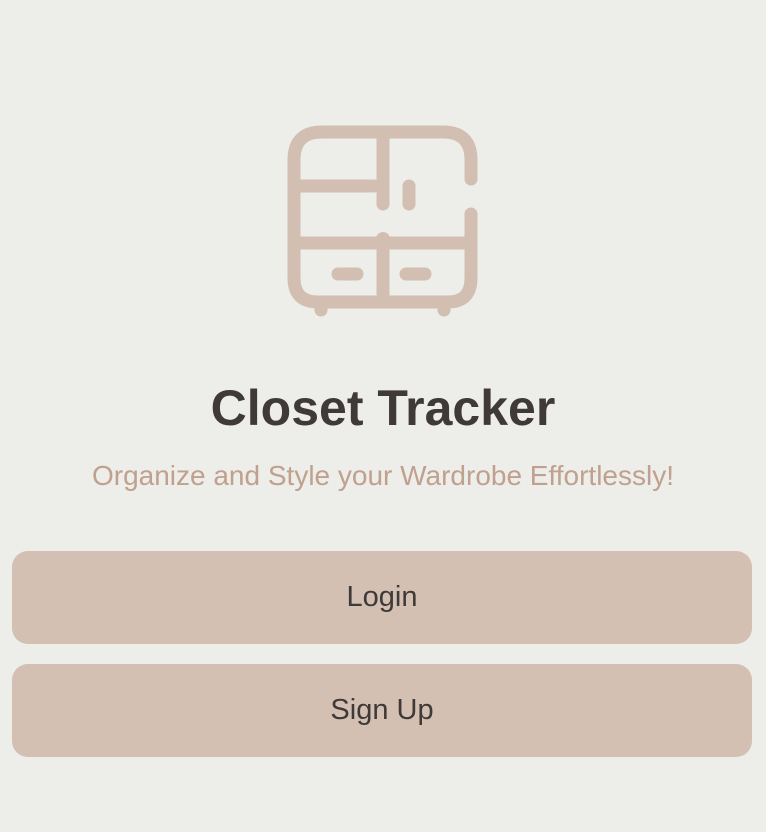 The height and width of the screenshot is (832, 766). I want to click on sign-up-button: Sign Up, so click(382, 710).